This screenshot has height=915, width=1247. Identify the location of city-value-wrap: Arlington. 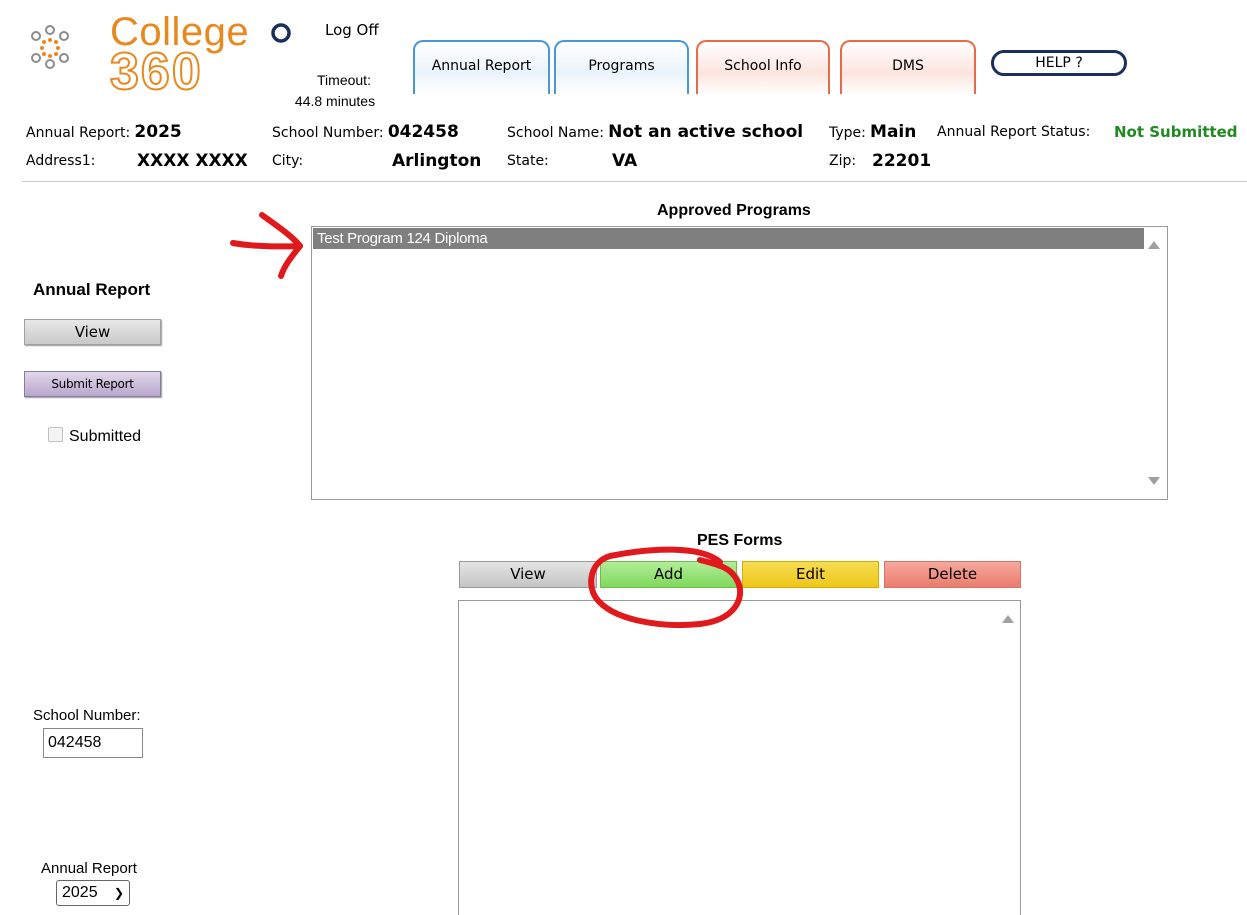
(436, 161).